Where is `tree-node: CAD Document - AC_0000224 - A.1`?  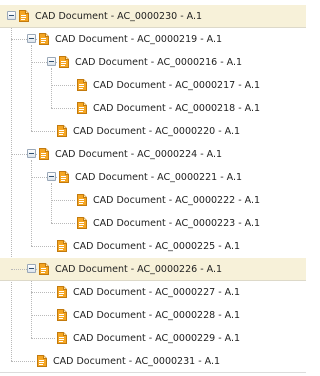 tree-node: CAD Document - AC_0000224 - A.1 is located at coordinates (153, 154).